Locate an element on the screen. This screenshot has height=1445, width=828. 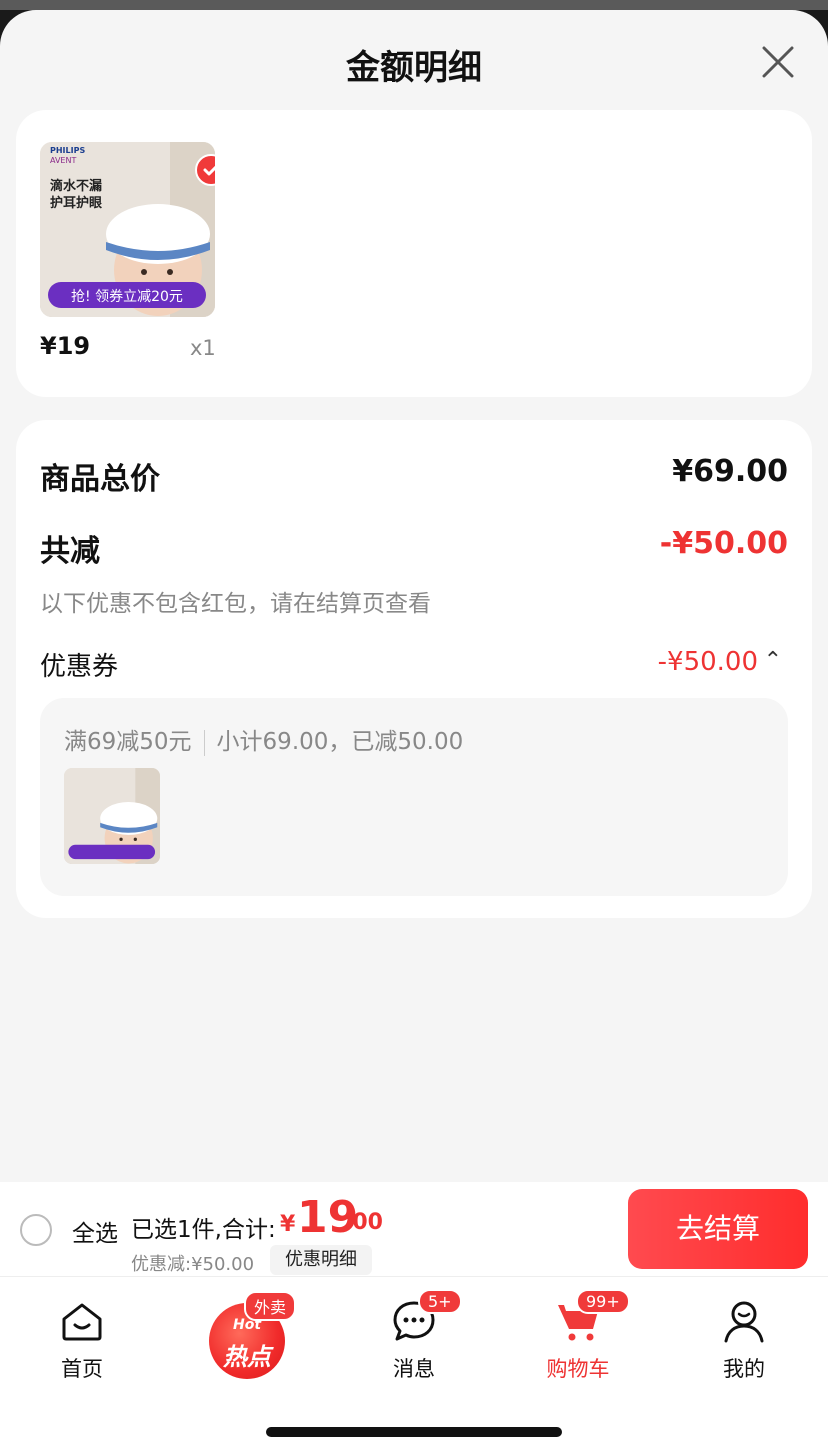
discount-summary: 优惠减:¥50.00 is located at coordinates (193, 1264).